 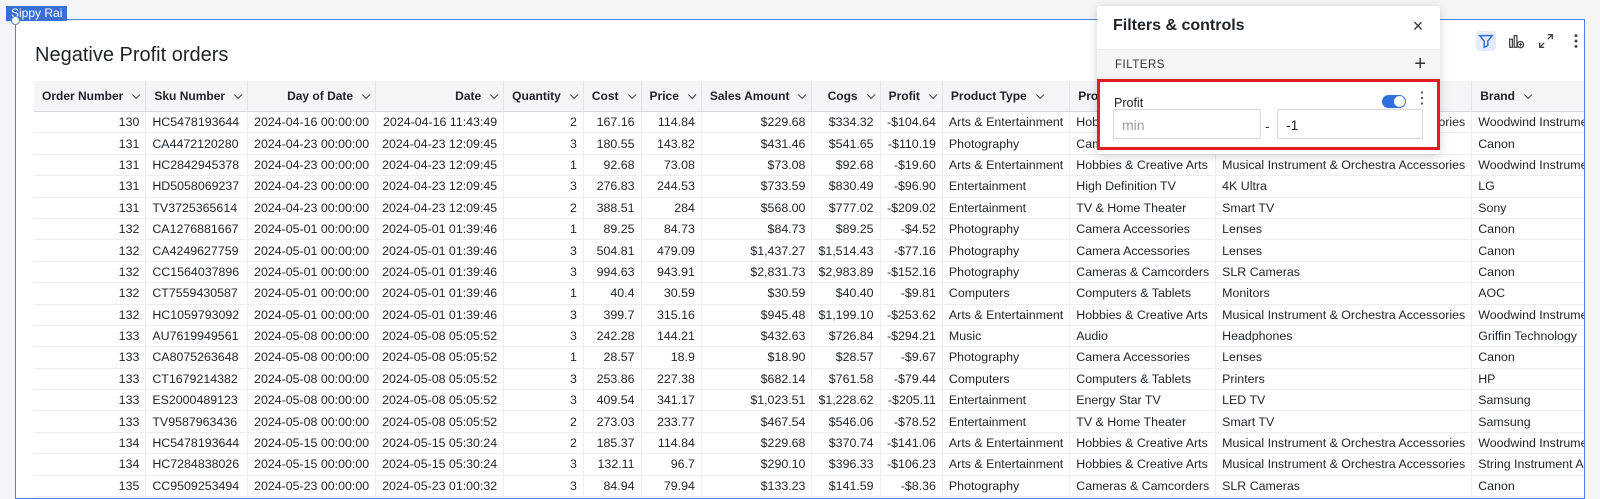 What do you see at coordinates (671, 122) in the screenshot?
I see `table-cell: 114.84` at bounding box center [671, 122].